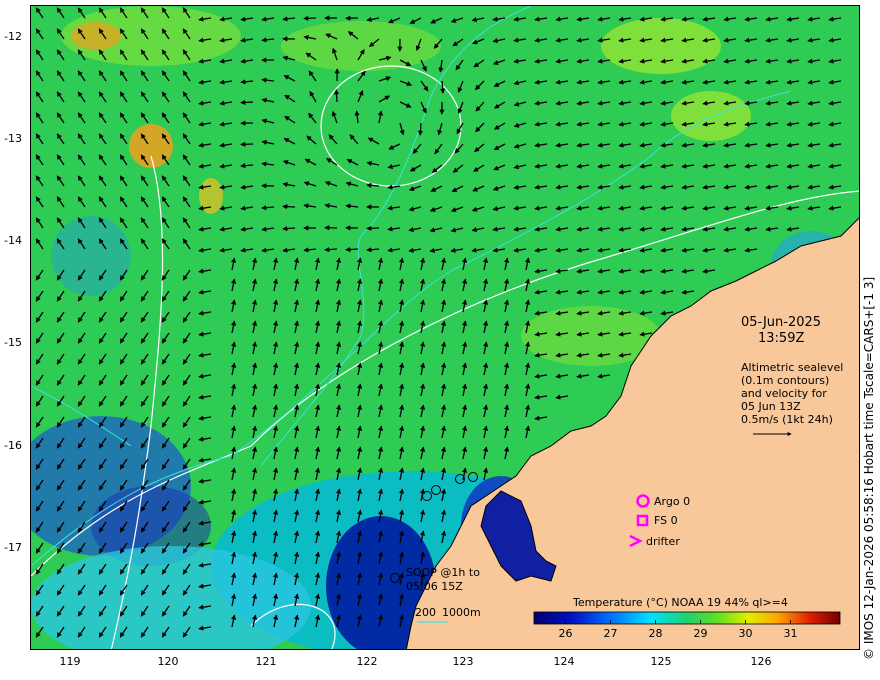 The height and width of the screenshot is (680, 880). I want to click on x-tick-label: 122, so click(367, 661).